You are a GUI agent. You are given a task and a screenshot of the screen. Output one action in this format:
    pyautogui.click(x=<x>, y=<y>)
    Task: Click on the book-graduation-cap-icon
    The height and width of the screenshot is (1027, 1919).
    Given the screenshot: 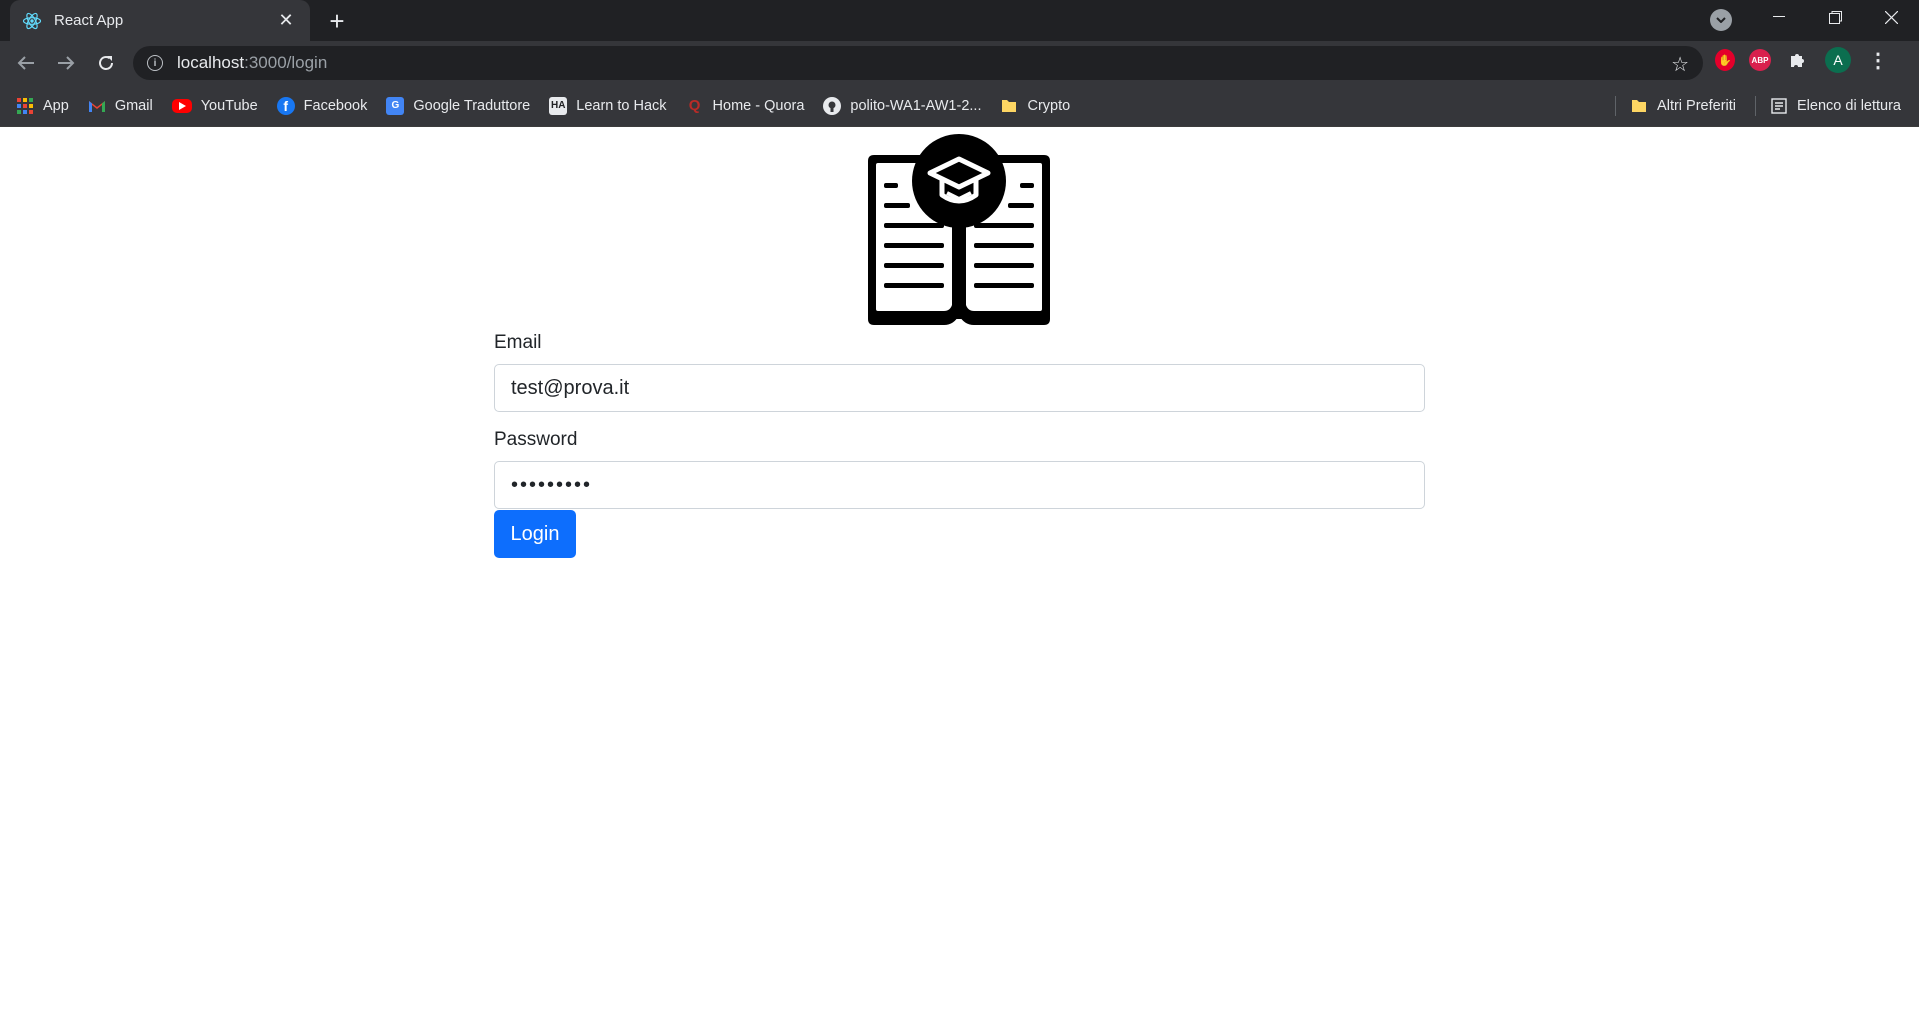 What is the action you would take?
    pyautogui.click(x=959, y=231)
    